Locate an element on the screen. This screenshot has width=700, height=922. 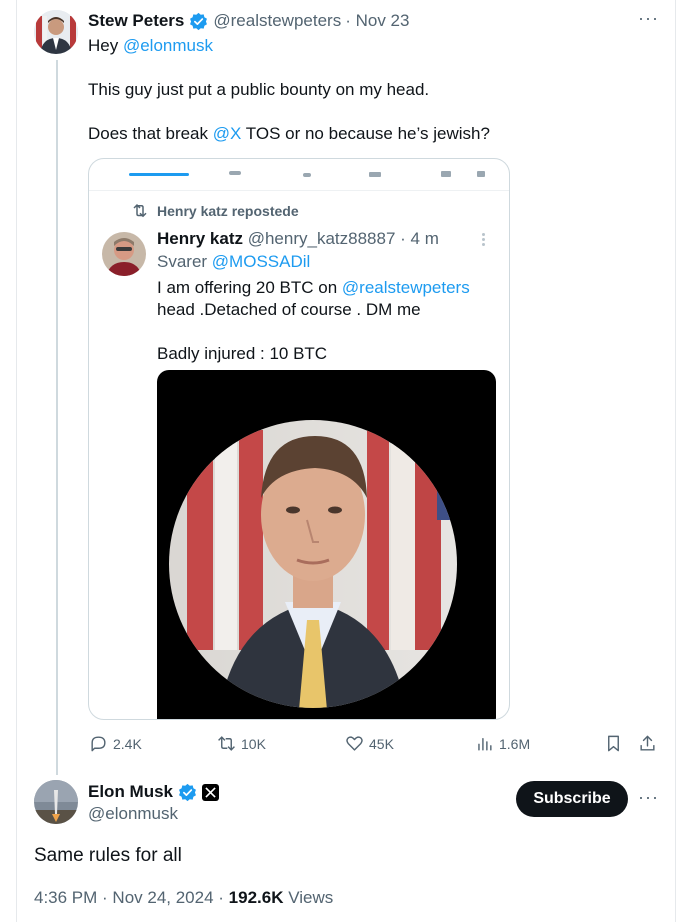
views-number: 192.6K is located at coordinates (256, 897).